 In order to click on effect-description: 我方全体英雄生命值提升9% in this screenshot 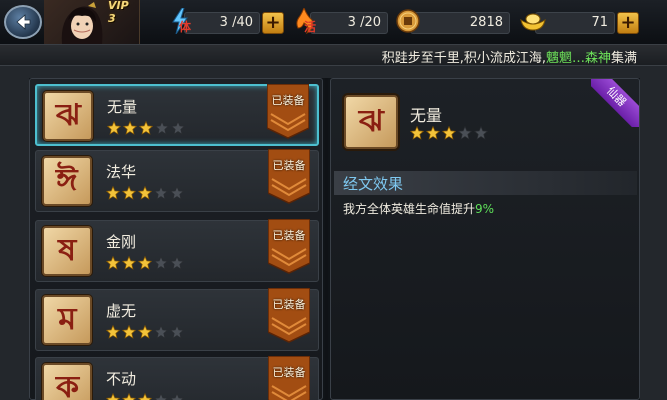, I will do `click(418, 208)`.